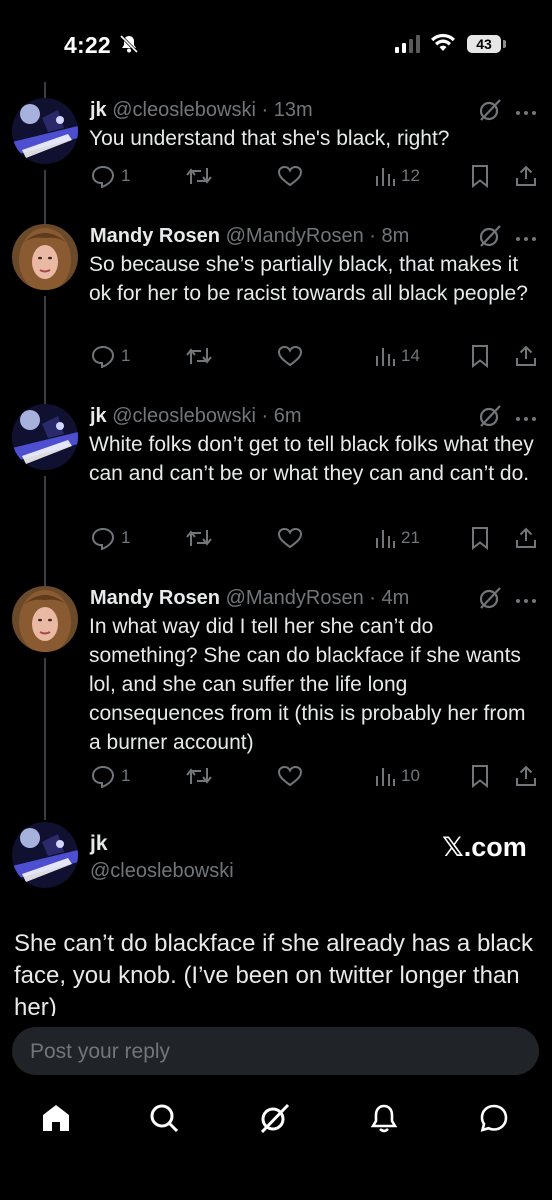 The height and width of the screenshot is (1200, 552). I want to click on views-button: 12, so click(397, 176).